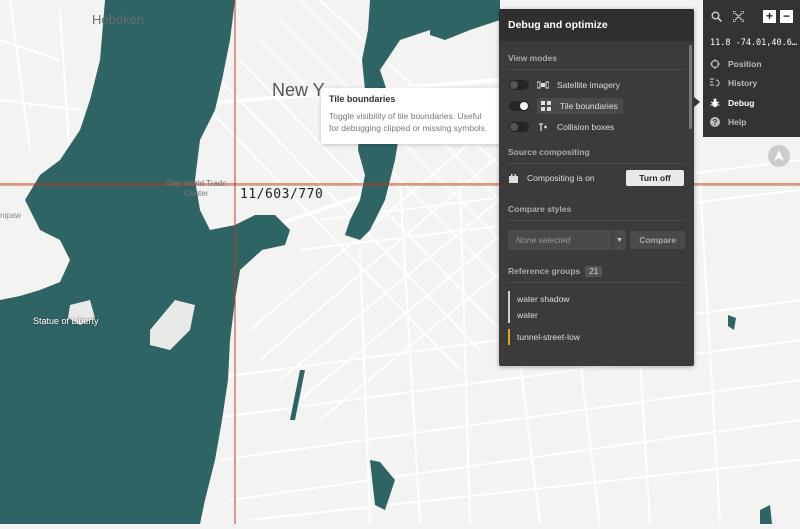 This screenshot has width=800, height=529. Describe the element at coordinates (655, 178) in the screenshot. I see `turn-off-compositing-button: Turn off` at that location.